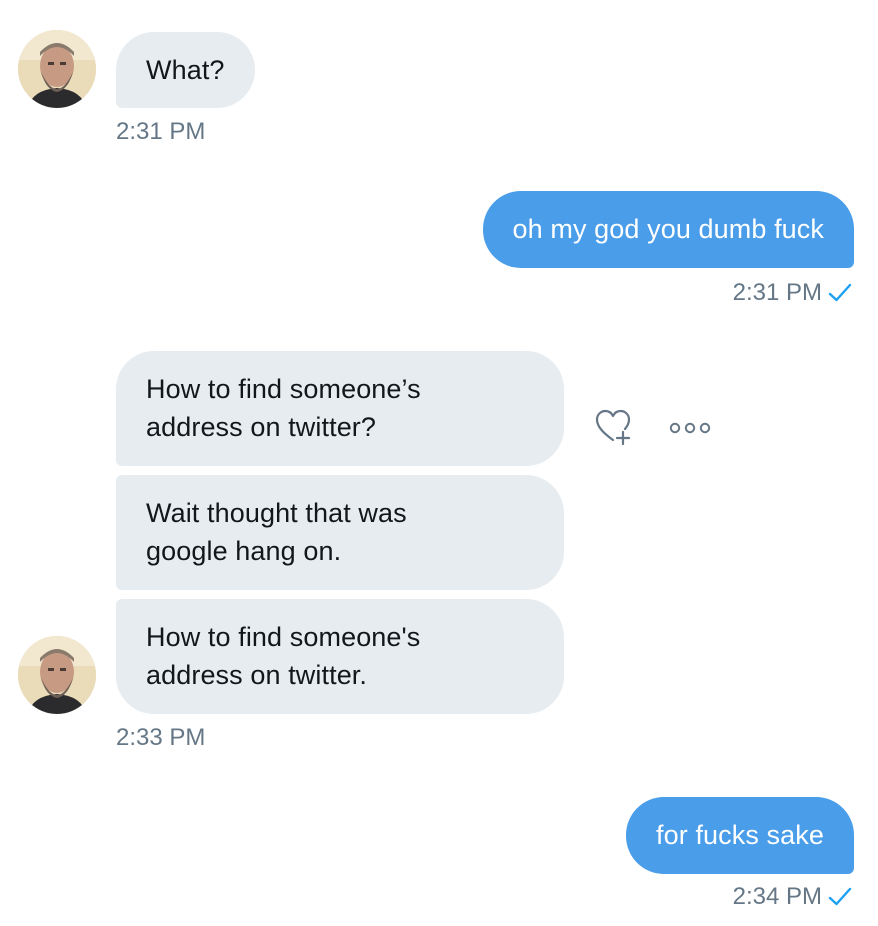 This screenshot has height=926, width=878. I want to click on like-message-button, so click(613, 427).